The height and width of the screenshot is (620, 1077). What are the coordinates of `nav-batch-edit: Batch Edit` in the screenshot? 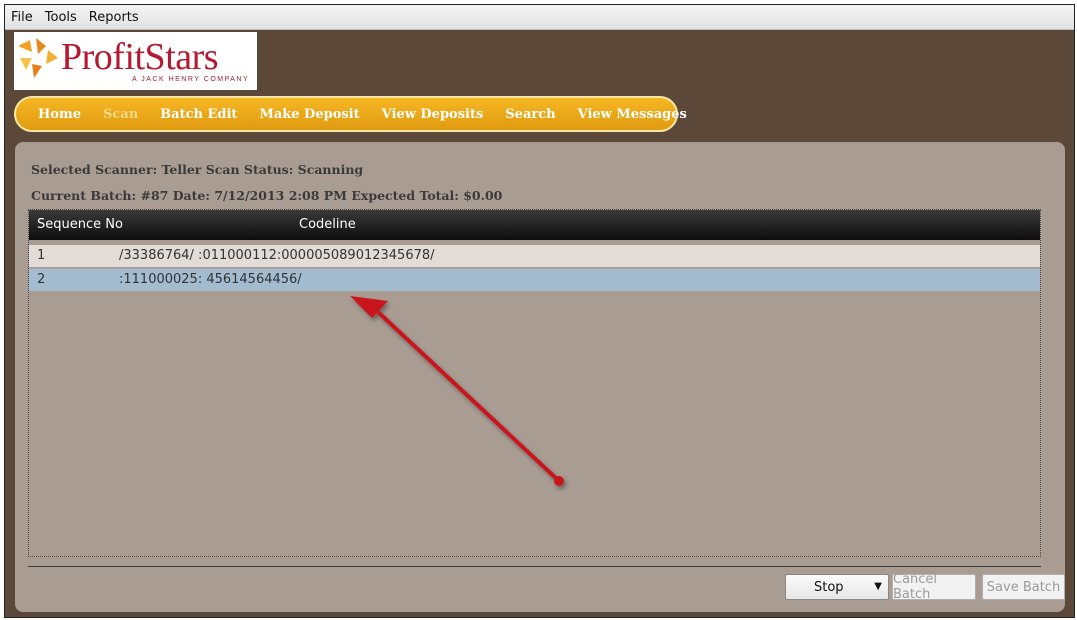 It's located at (198, 114).